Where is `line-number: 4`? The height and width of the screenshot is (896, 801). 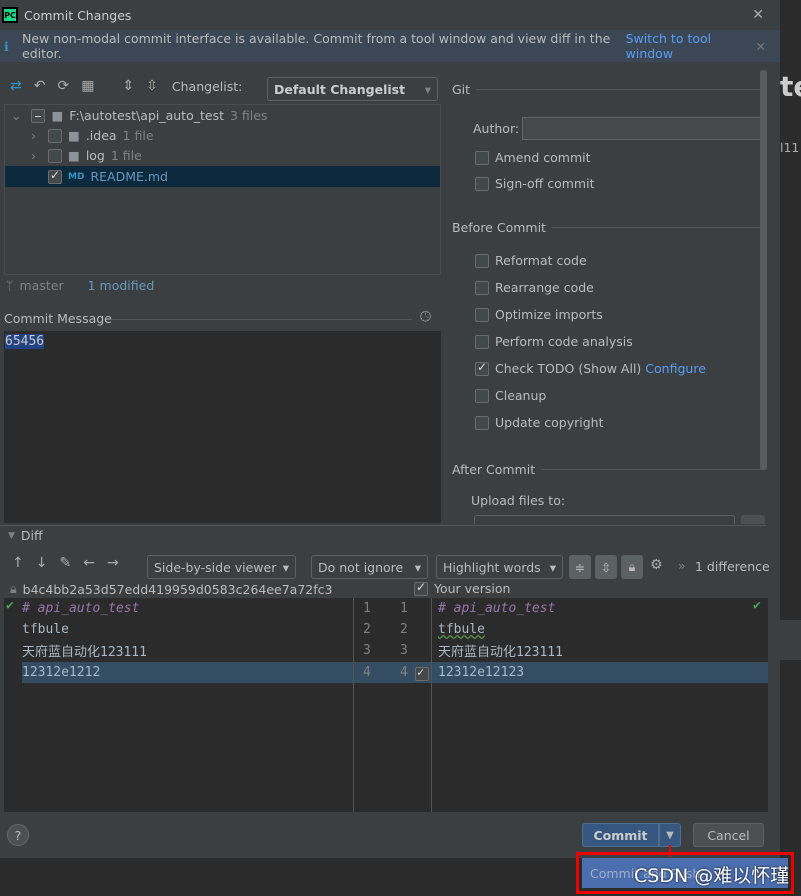 line-number: 4 is located at coordinates (404, 672).